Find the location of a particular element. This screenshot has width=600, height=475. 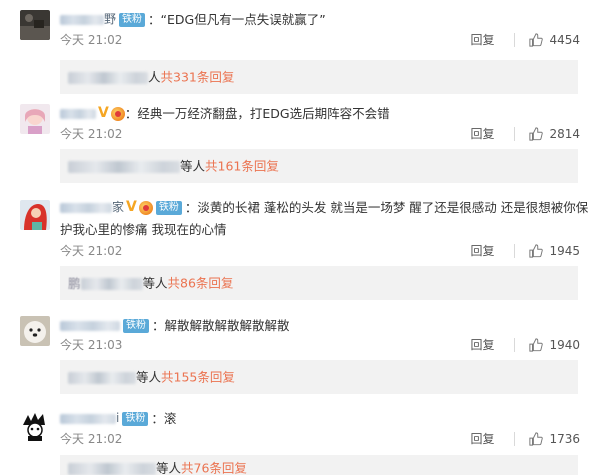

view-replies-link: 共86条回复 is located at coordinates (201, 283).